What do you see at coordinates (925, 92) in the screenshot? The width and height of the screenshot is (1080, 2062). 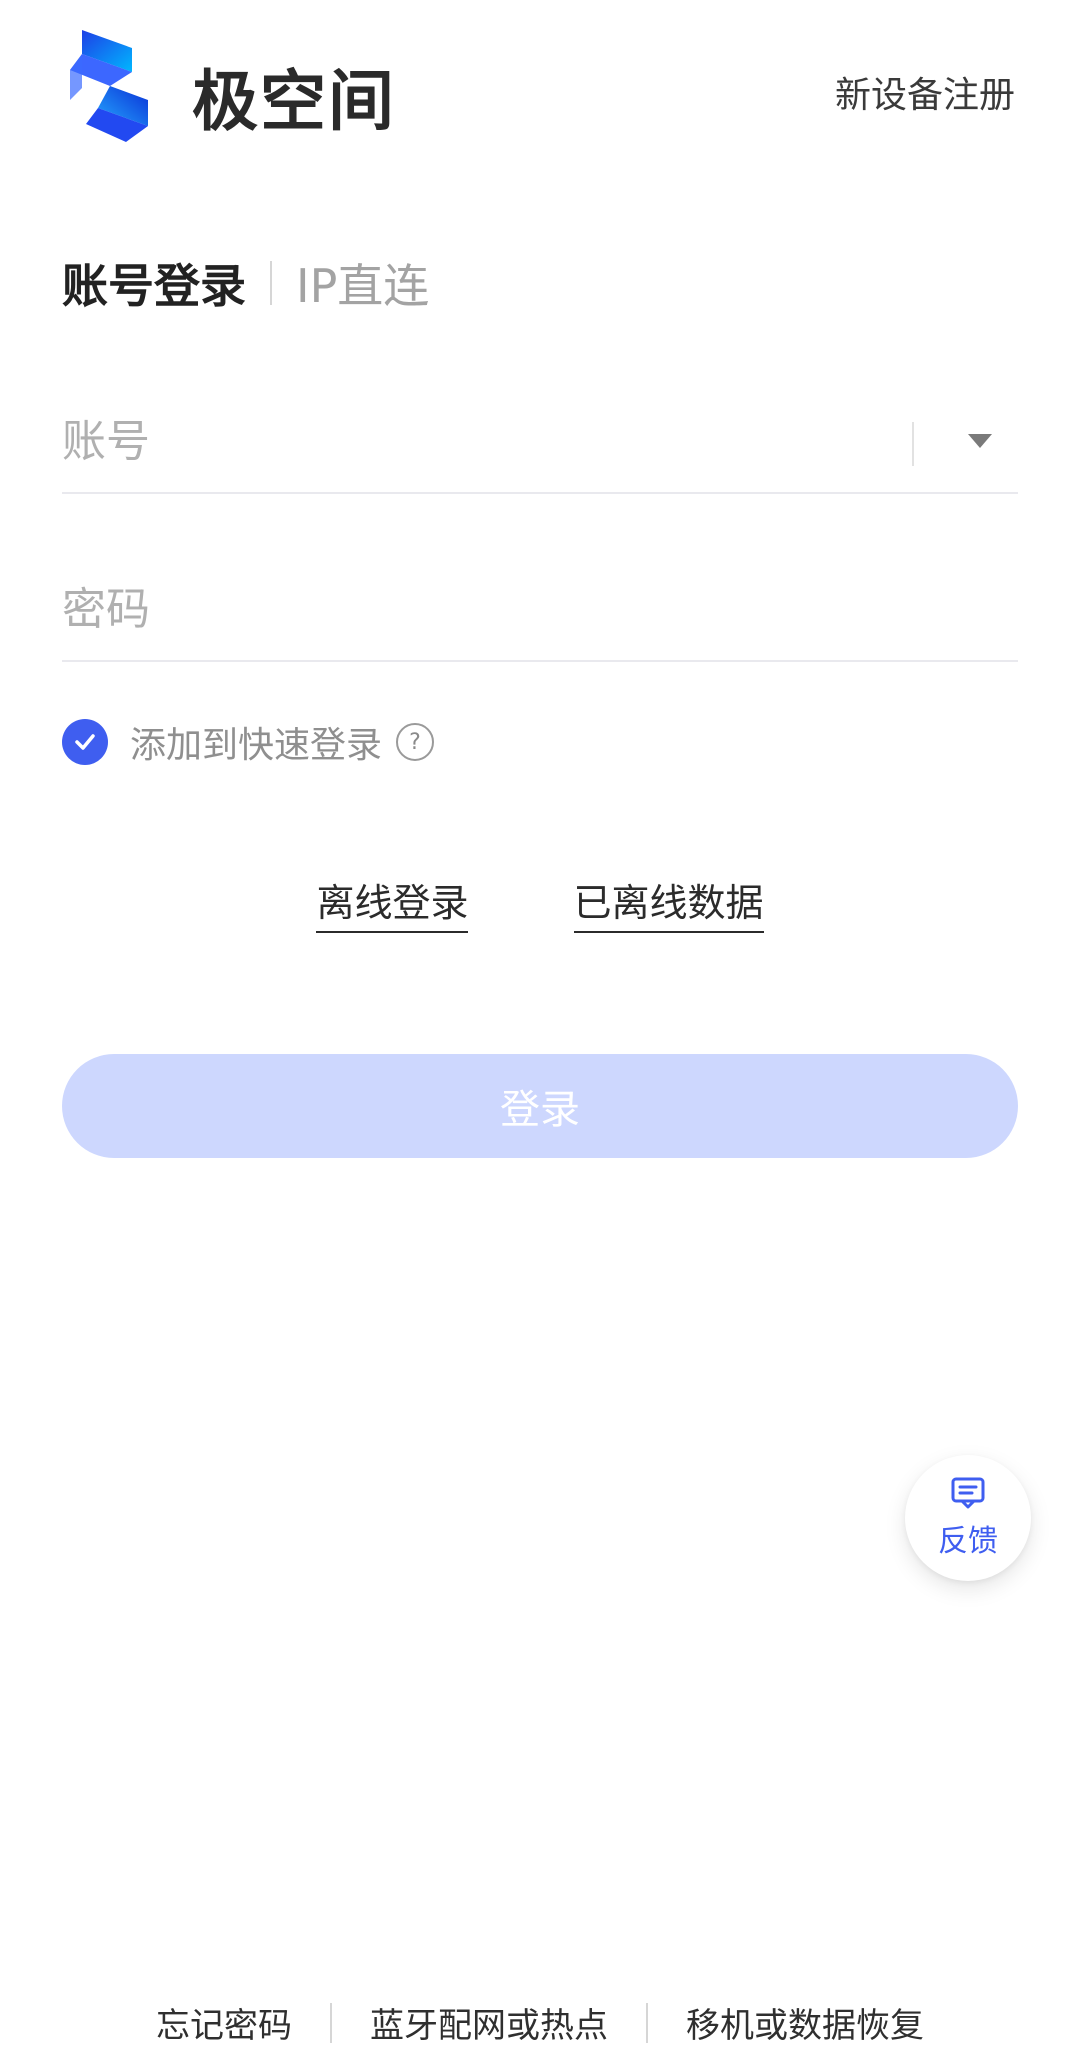 I see `new-device-register-link: 新设备注册` at bounding box center [925, 92].